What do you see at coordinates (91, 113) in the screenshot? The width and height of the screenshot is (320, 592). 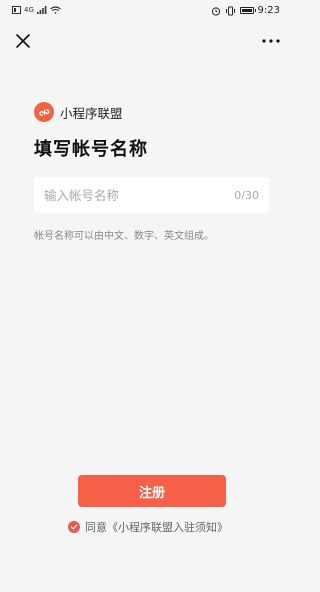 I see `brand-name: 小程序联盟` at bounding box center [91, 113].